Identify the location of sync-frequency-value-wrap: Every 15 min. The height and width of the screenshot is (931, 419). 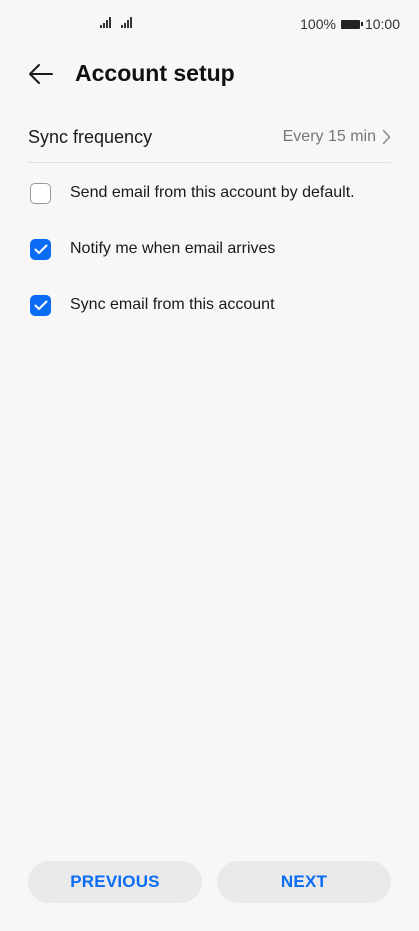
(337, 137).